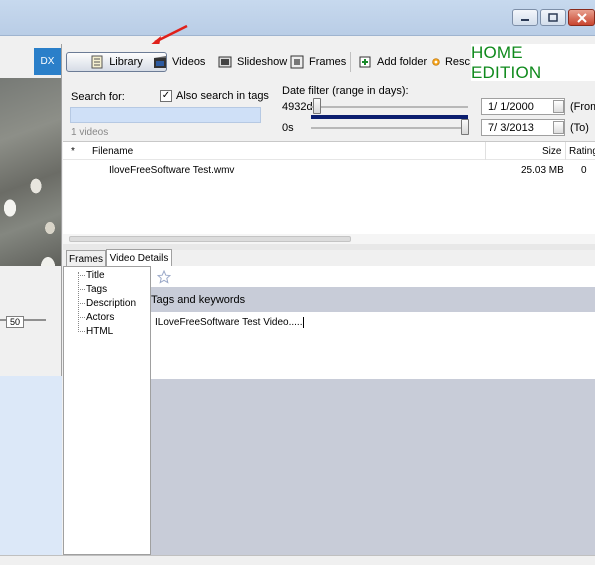 This screenshot has height=565, width=595. What do you see at coordinates (350, 62) in the screenshot?
I see `toolbar-divider` at bounding box center [350, 62].